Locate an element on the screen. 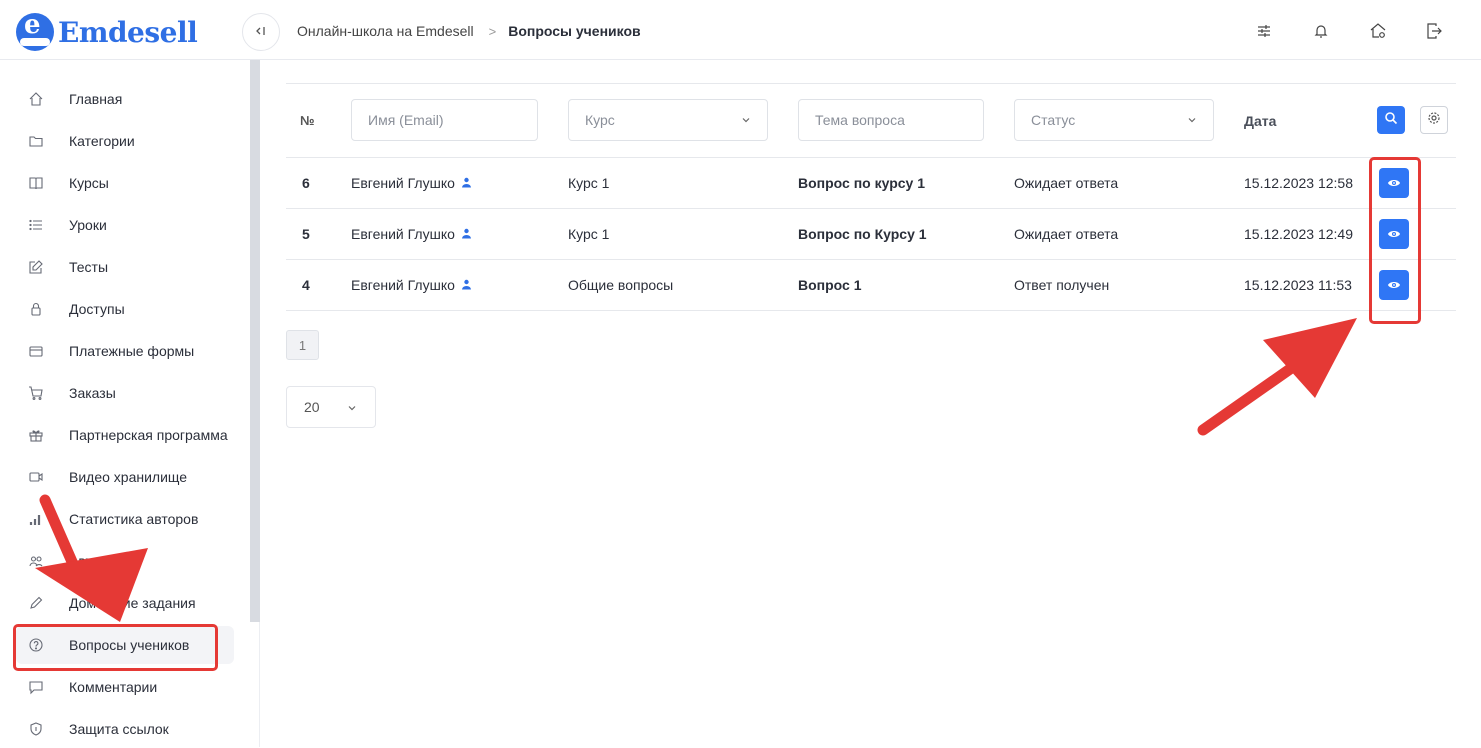 Image resolution: width=1481 pixels, height=748 pixels. search-icon is located at coordinates (1391, 120).